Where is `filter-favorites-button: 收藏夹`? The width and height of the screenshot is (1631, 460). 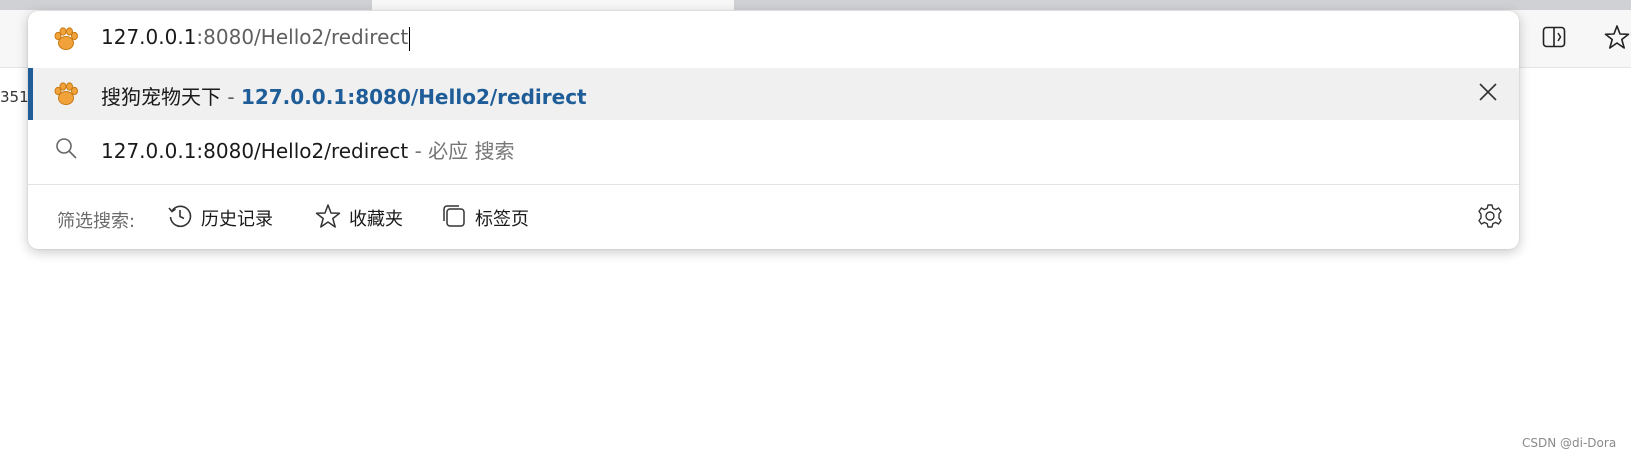
filter-favorites-button: 收藏夹 is located at coordinates (359, 218).